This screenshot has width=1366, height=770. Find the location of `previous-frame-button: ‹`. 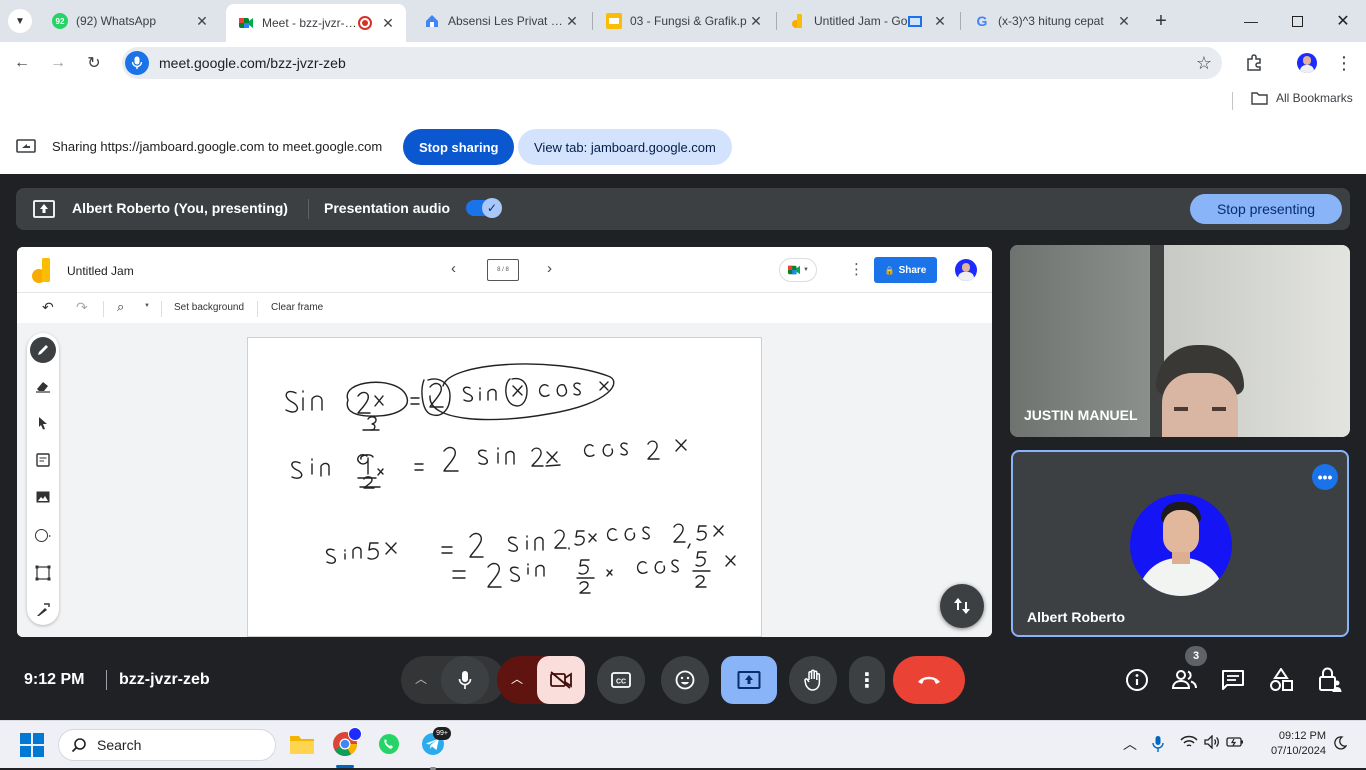

previous-frame-button: ‹ is located at coordinates (453, 268).